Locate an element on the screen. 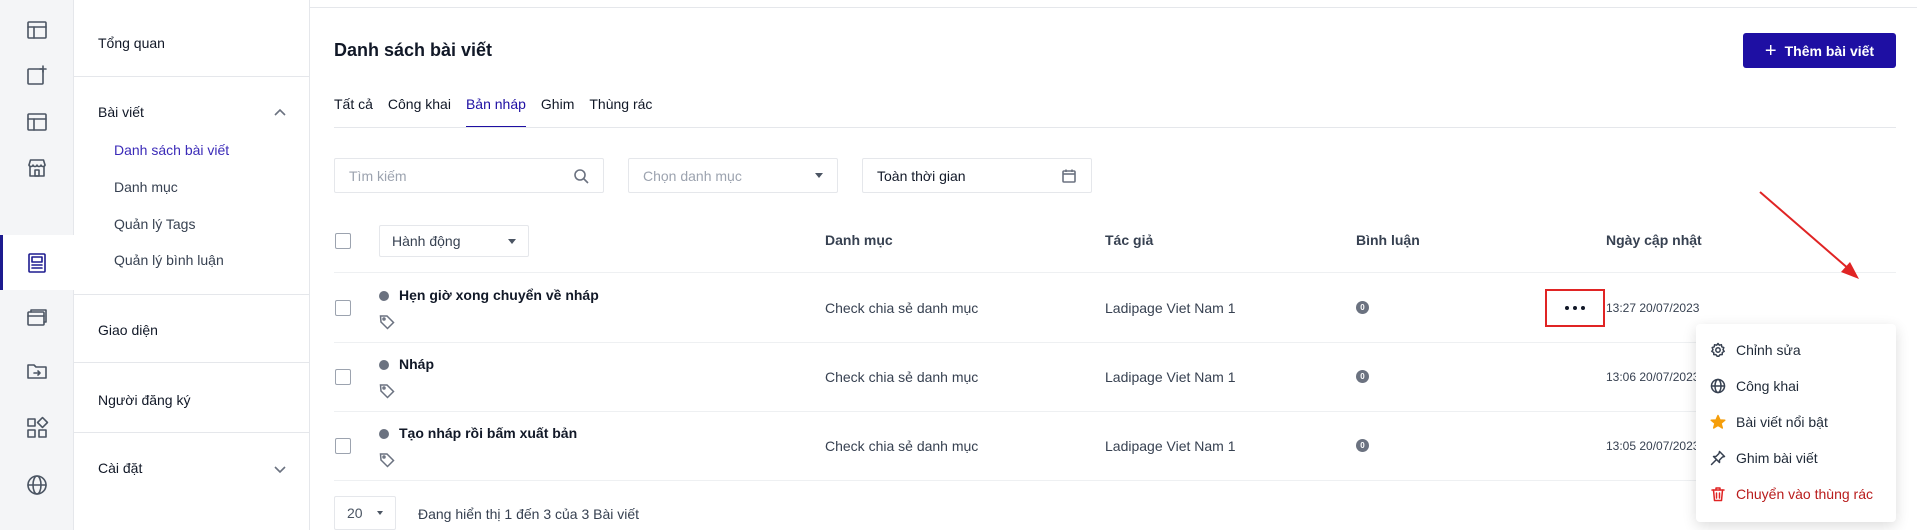 The height and width of the screenshot is (530, 1917). search-placeholder: Tìm kiếm is located at coordinates (378, 175).